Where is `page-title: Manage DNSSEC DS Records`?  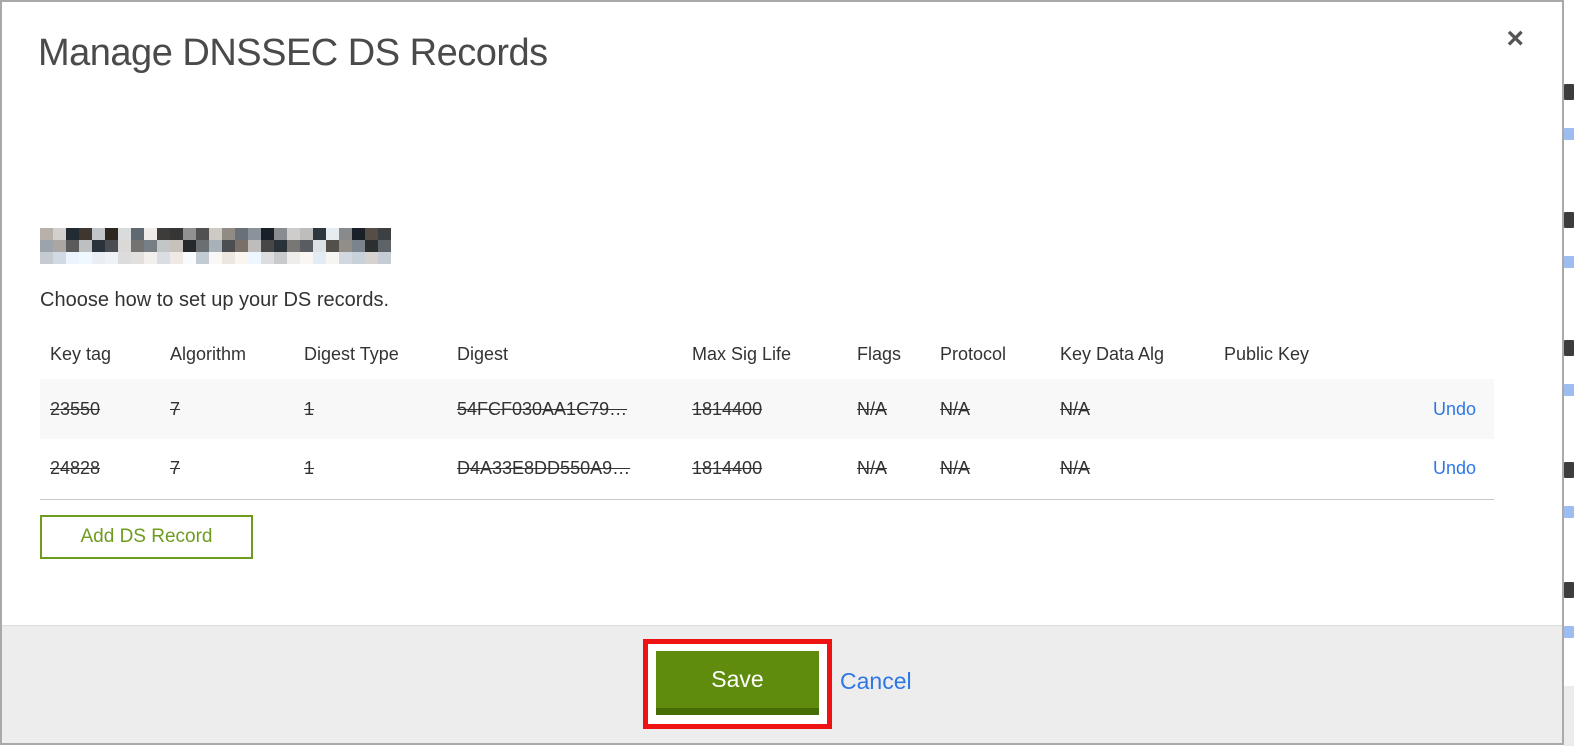 page-title: Manage DNSSEC DS Records is located at coordinates (293, 53).